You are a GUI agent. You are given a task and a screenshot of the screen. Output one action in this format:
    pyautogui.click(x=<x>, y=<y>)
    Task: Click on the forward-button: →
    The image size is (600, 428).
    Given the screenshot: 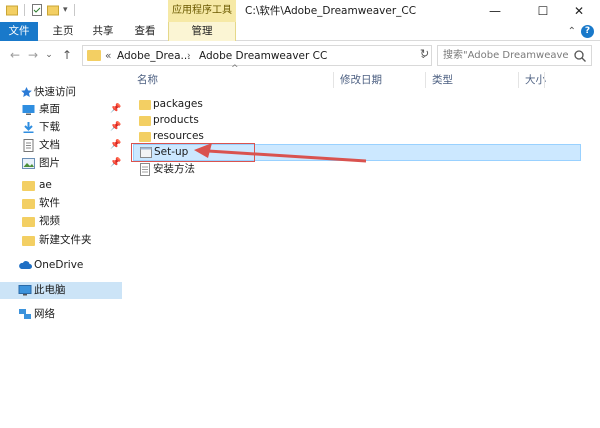 What is the action you would take?
    pyautogui.click(x=33, y=55)
    